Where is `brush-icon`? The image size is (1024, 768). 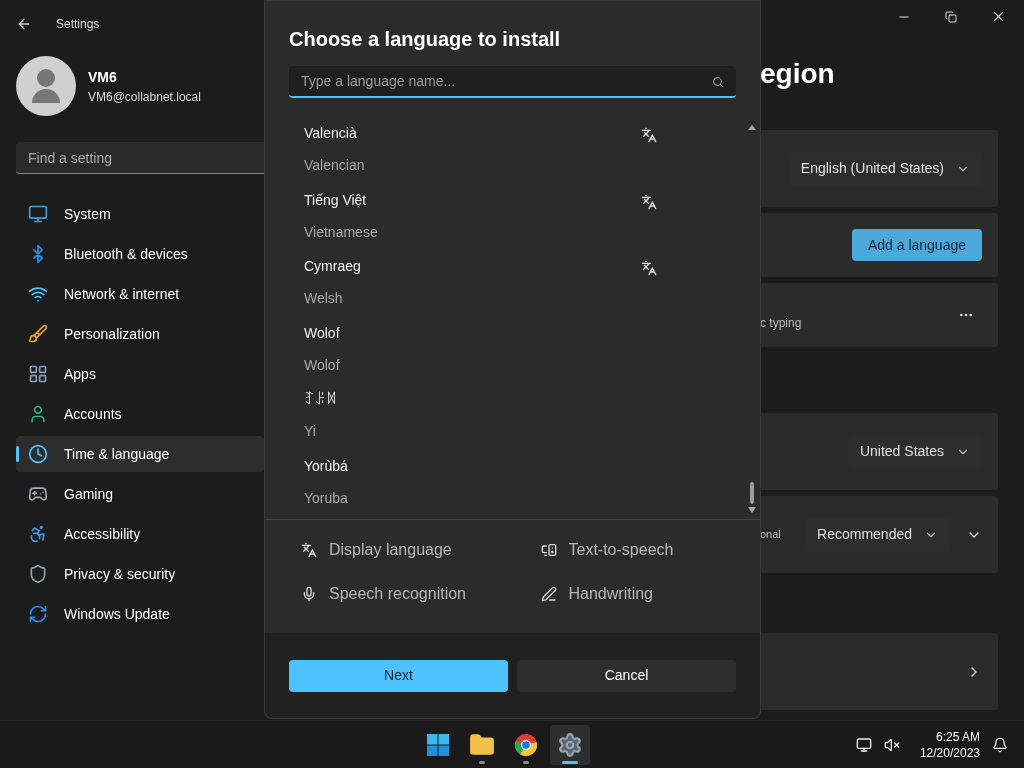 brush-icon is located at coordinates (38, 334).